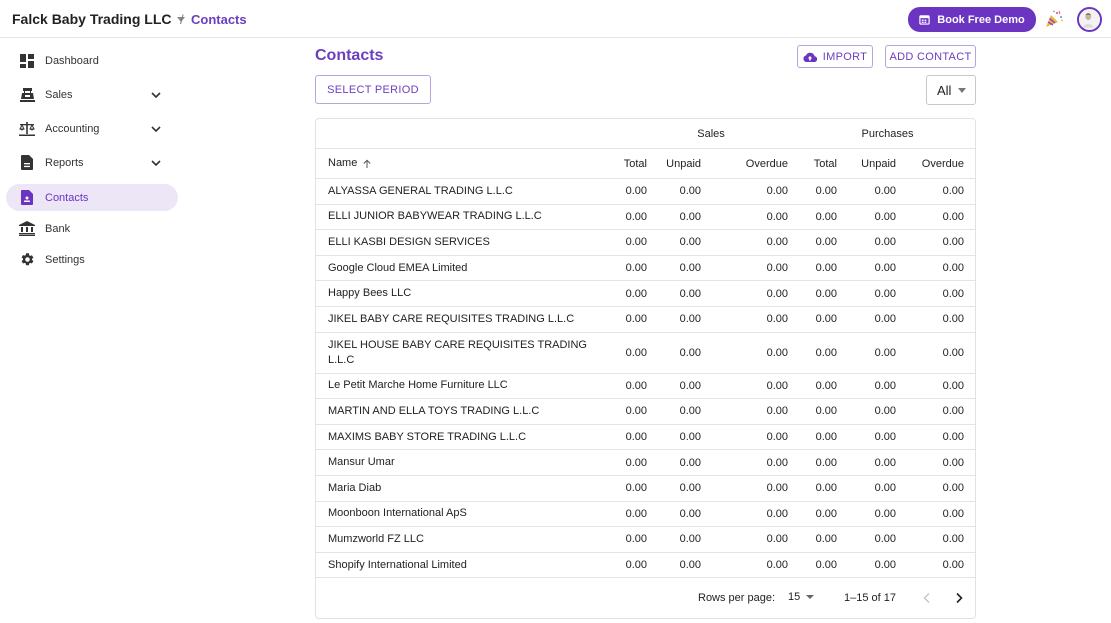 The width and height of the screenshot is (1111, 623). Describe the element at coordinates (959, 598) in the screenshot. I see `next-page-icon` at that location.